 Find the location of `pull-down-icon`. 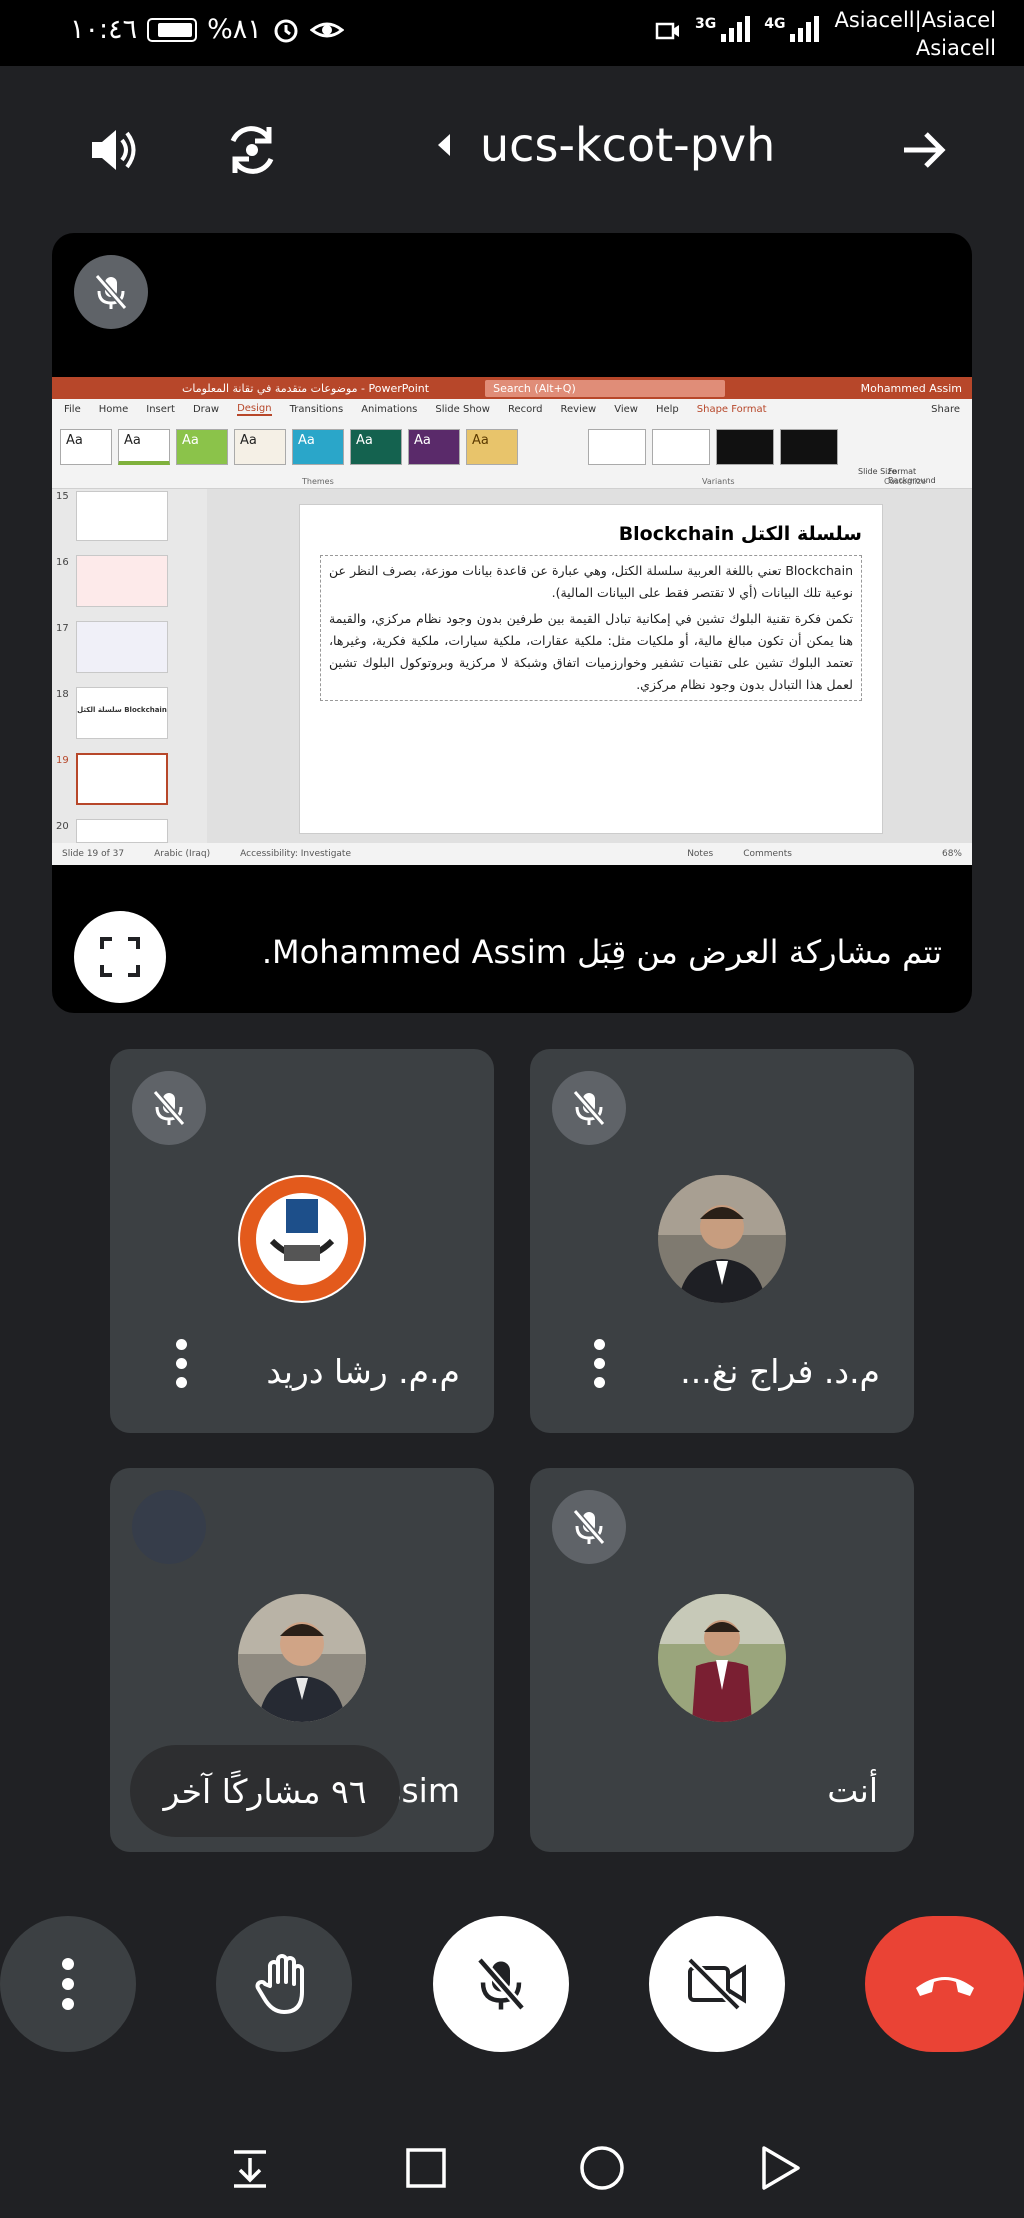

pull-down-icon is located at coordinates (250, 2169).